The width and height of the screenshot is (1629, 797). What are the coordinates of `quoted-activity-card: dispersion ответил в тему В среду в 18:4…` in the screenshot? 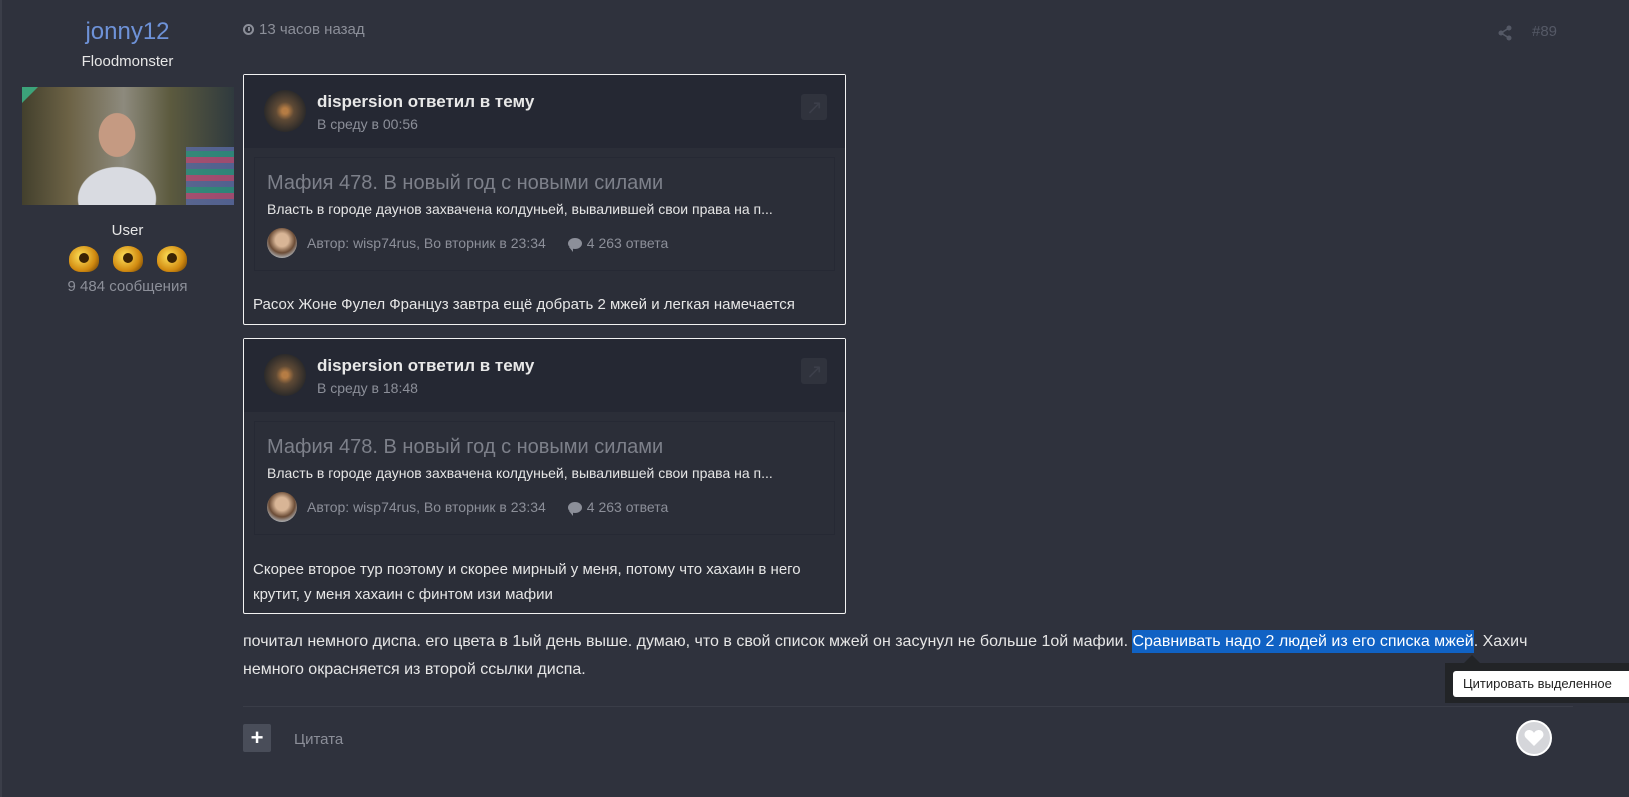 It's located at (544, 476).